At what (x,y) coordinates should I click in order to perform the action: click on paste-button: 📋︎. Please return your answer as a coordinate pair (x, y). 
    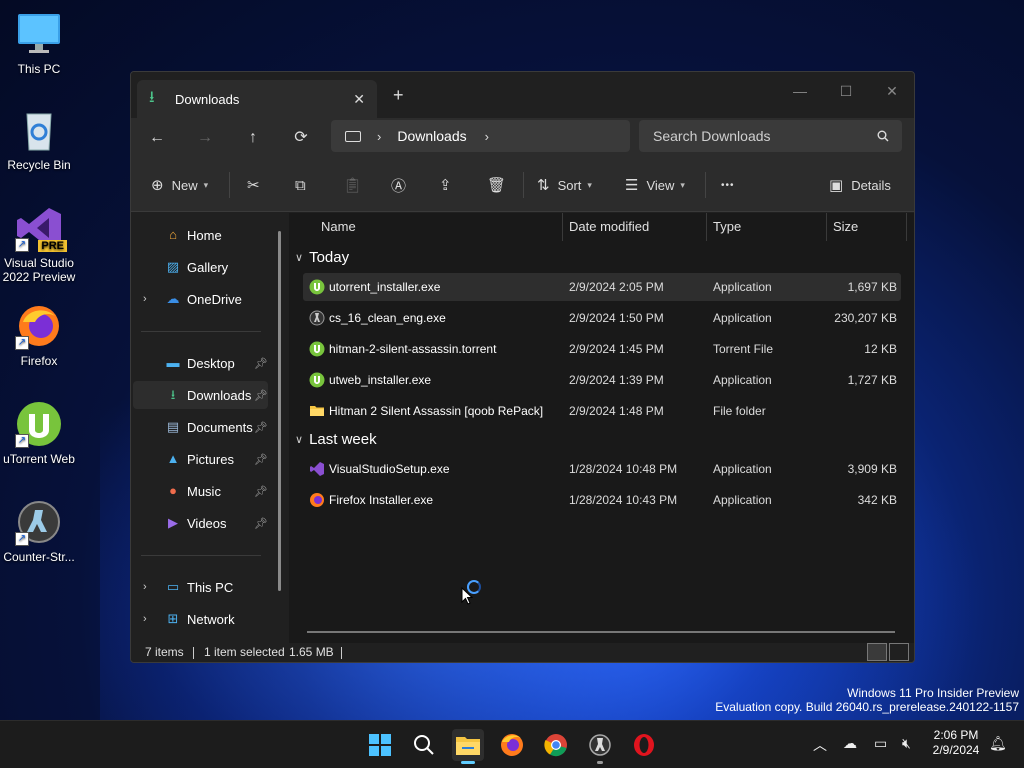
    Looking at the image, I should click on (356, 185).